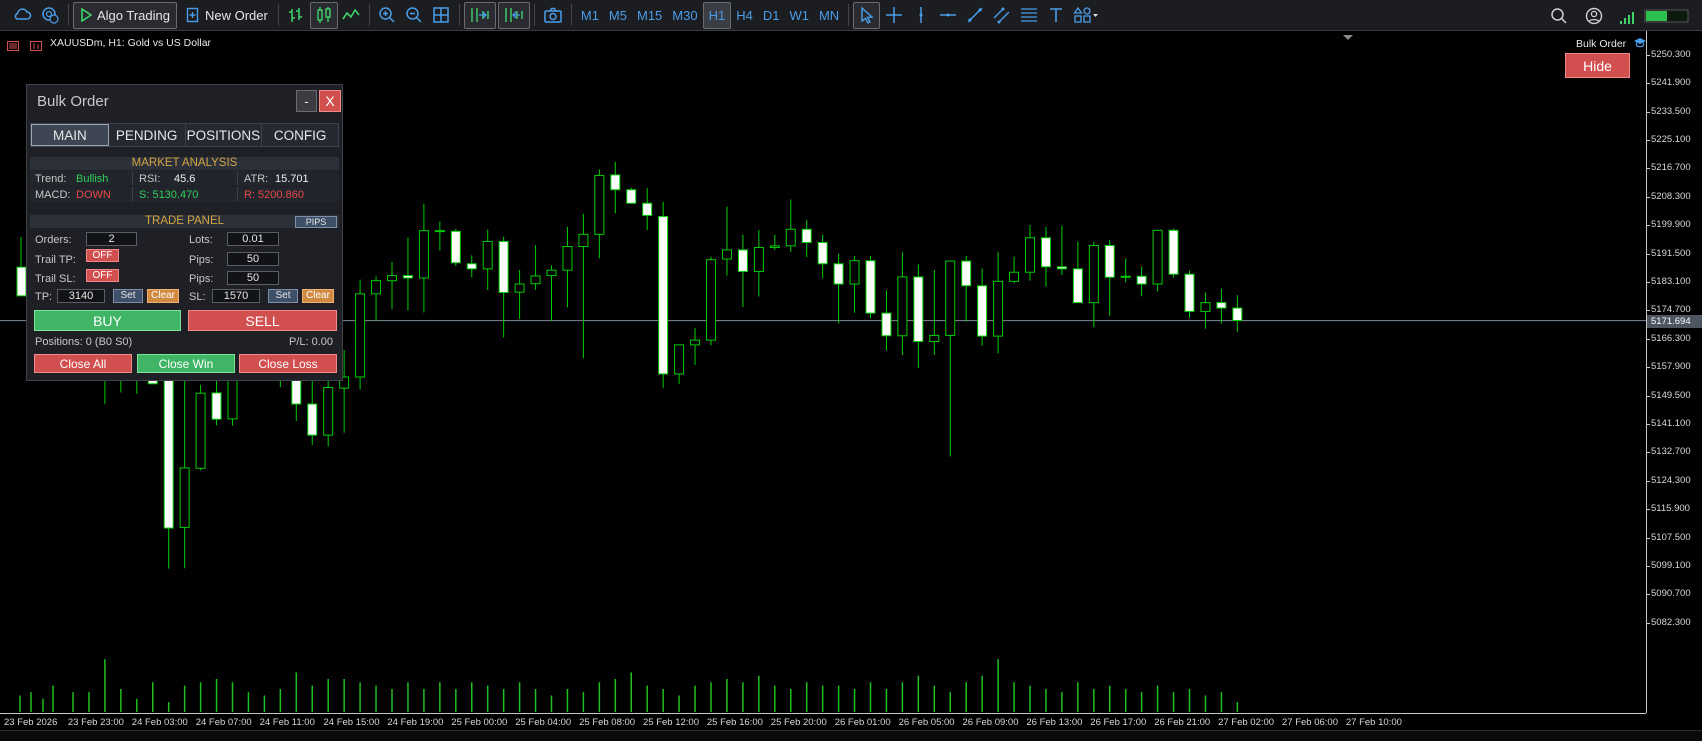 The image size is (1702, 741). Describe the element at coordinates (607, 722) in the screenshot. I see `time-tick-label: 25 Feb 08:00` at that location.